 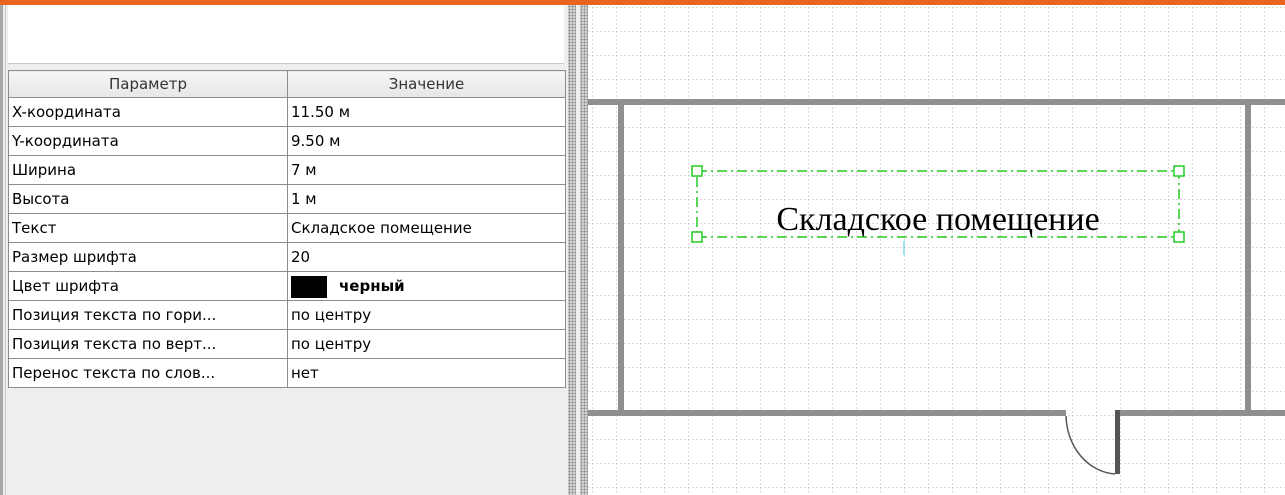 I want to click on door-leaf, so click(x=1117, y=442).